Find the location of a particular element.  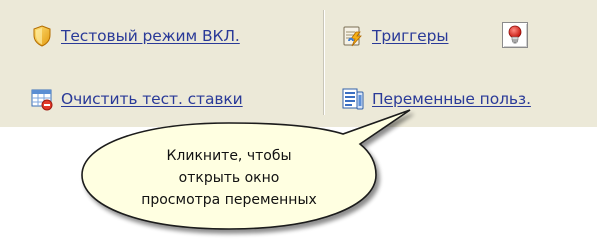

triggers-button: Триггеры is located at coordinates (395, 36).